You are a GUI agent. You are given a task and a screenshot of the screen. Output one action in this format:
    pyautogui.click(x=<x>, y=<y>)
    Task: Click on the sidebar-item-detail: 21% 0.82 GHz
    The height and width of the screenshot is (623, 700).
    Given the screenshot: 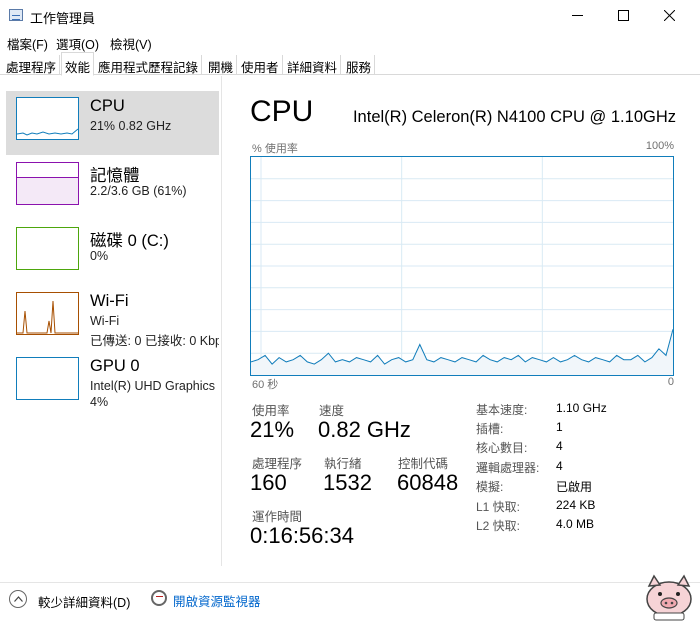 What is the action you would take?
    pyautogui.click(x=131, y=126)
    